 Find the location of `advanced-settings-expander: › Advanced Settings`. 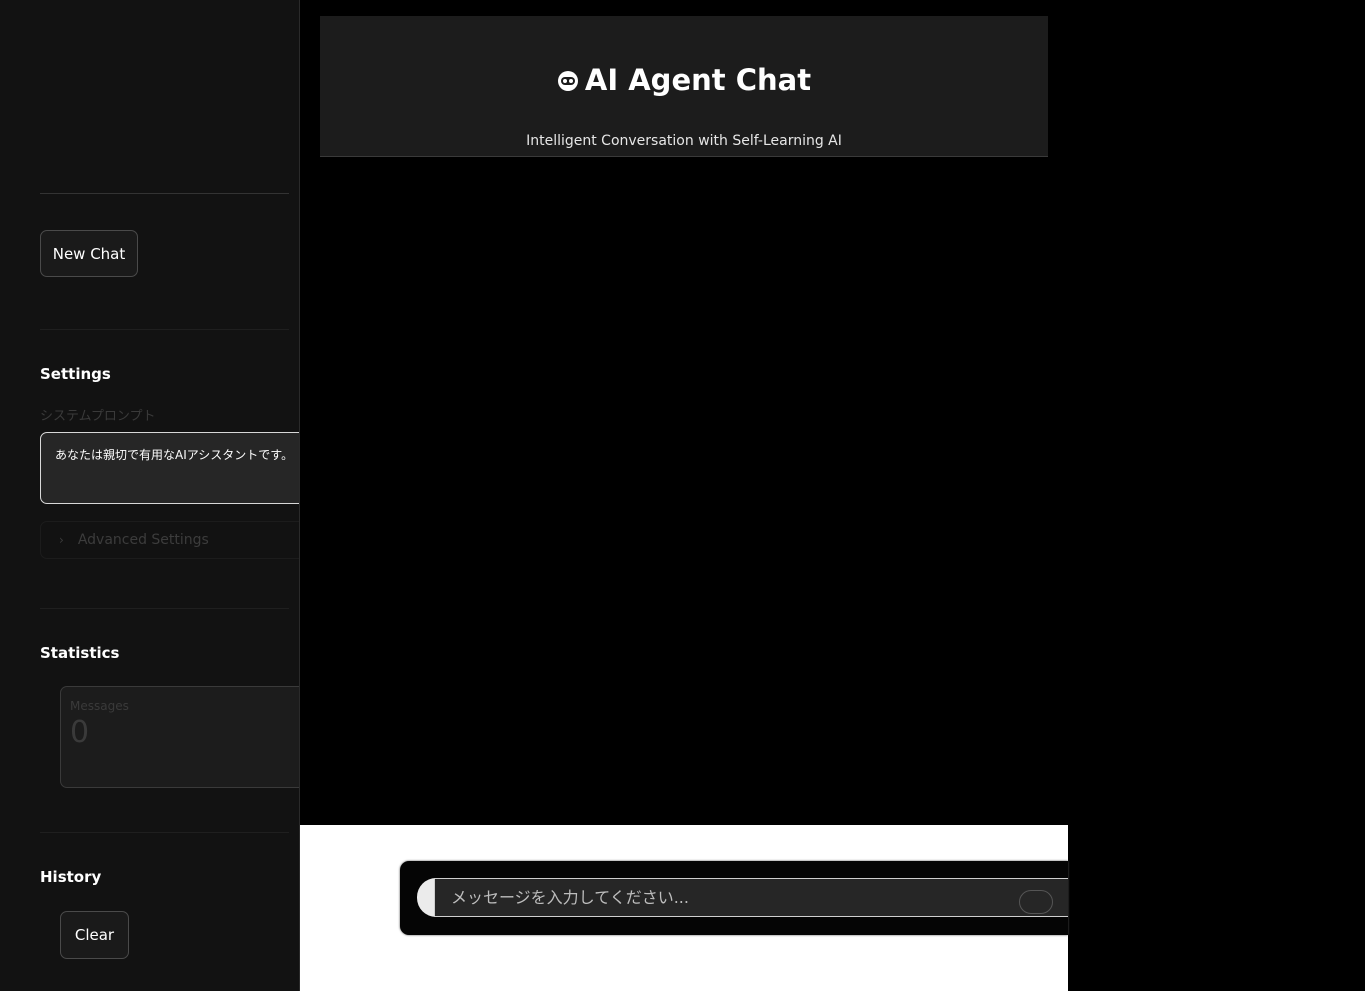

advanced-settings-expander: › Advanced Settings is located at coordinates (169, 540).